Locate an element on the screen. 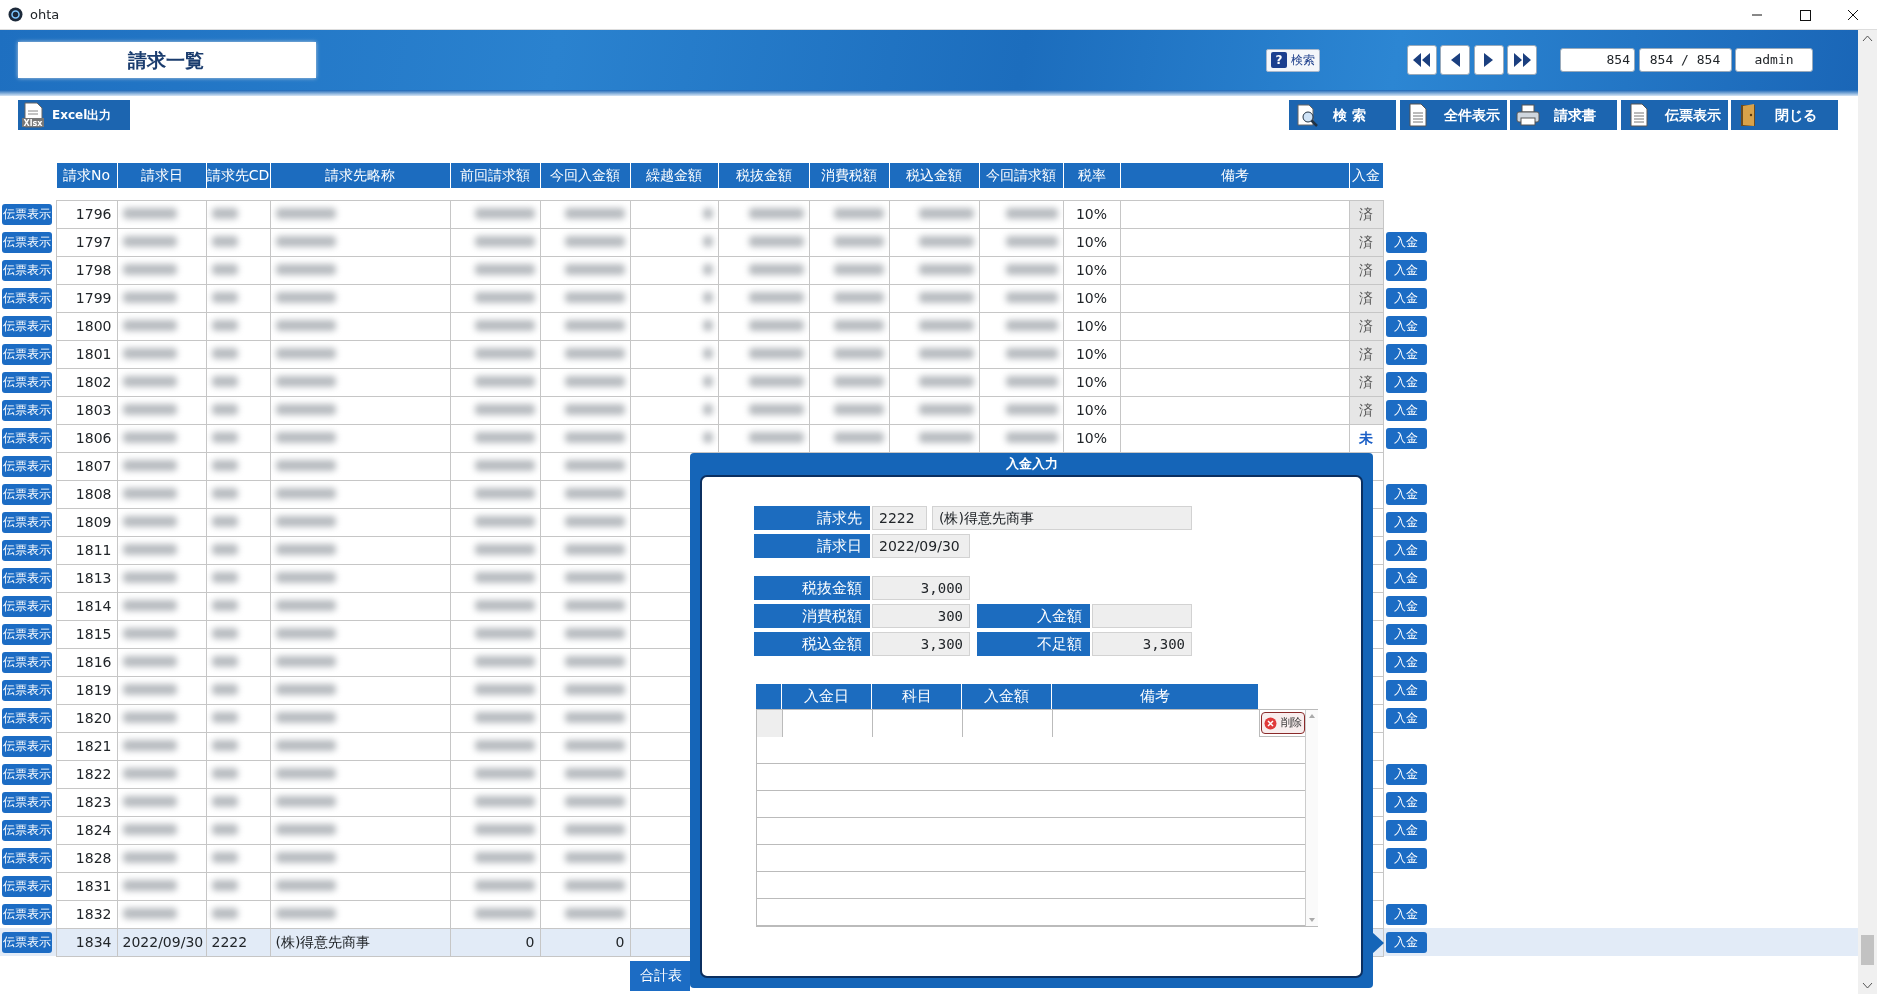 The height and width of the screenshot is (994, 1877). table-cell: 1800 is located at coordinates (86, 326).